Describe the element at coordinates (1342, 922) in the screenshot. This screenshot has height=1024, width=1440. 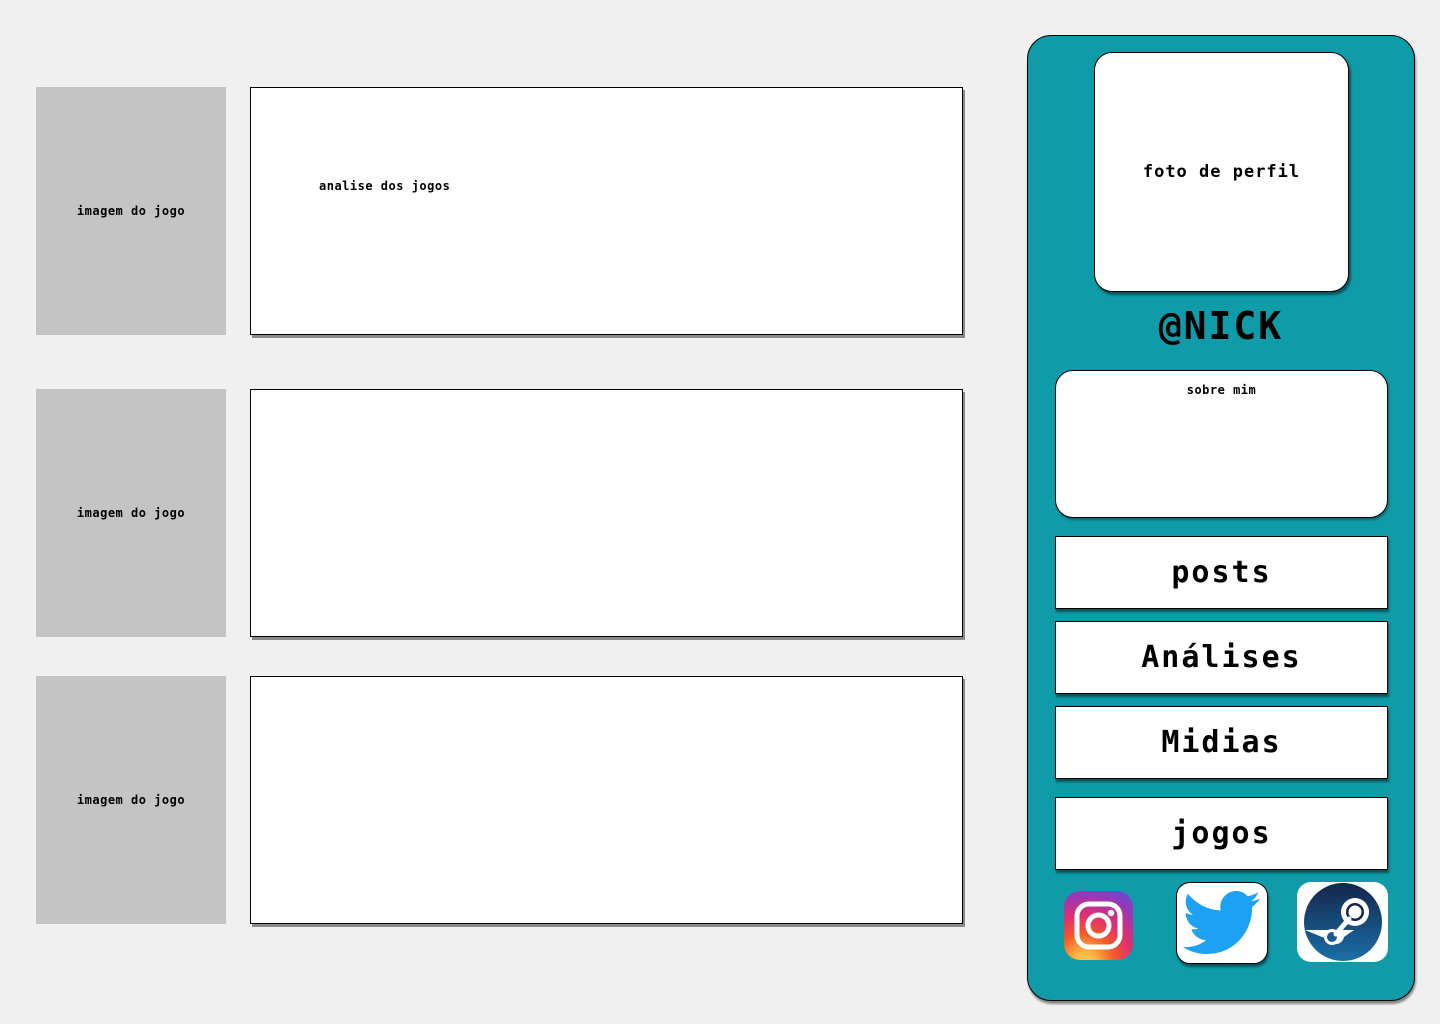
I see `steam-icon` at that location.